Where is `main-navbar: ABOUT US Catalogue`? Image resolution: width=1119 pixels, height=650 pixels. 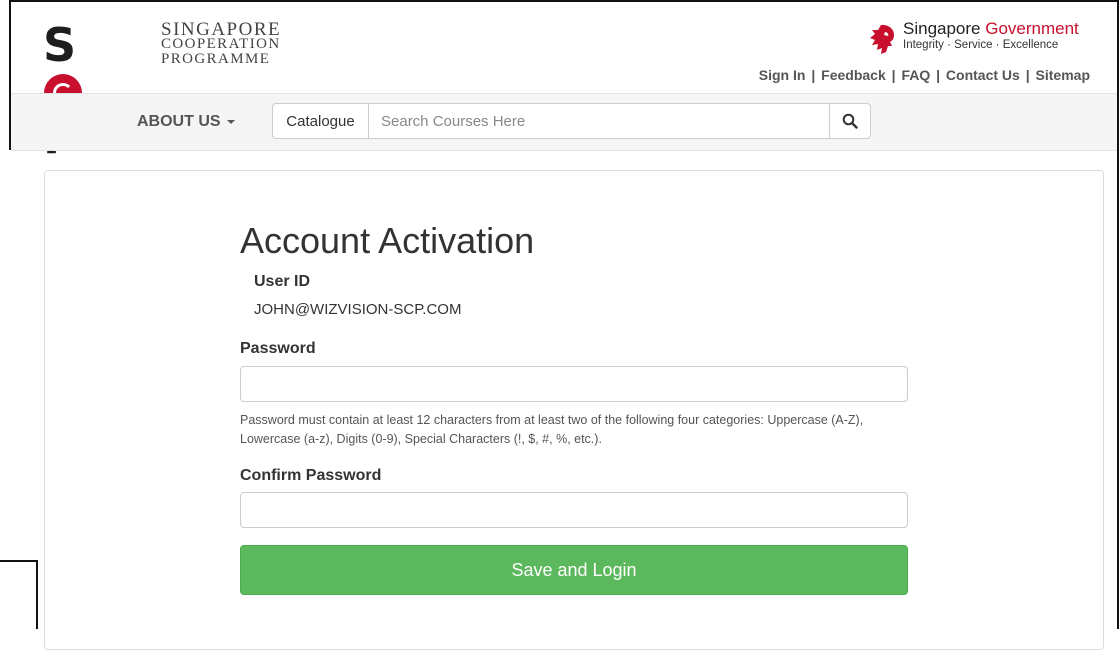
main-navbar: ABOUT US Catalogue is located at coordinates (564, 122).